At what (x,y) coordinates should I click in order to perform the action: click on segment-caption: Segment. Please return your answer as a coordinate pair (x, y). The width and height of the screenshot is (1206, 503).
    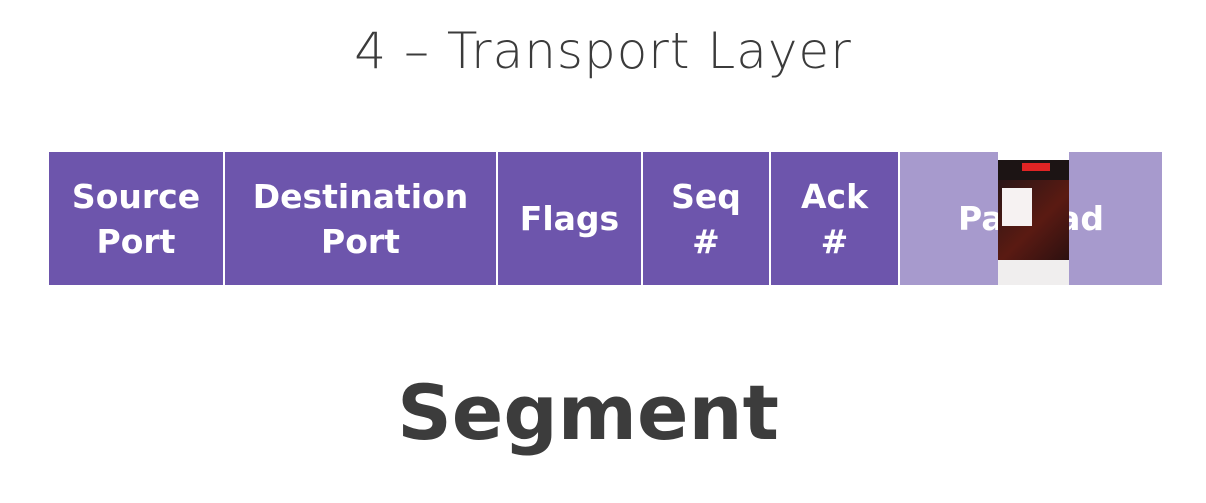
    Looking at the image, I should click on (588, 412).